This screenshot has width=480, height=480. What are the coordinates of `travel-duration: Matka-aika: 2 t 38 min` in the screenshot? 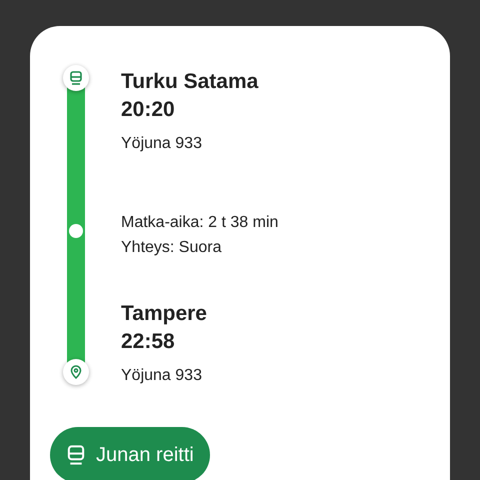 It's located at (199, 223).